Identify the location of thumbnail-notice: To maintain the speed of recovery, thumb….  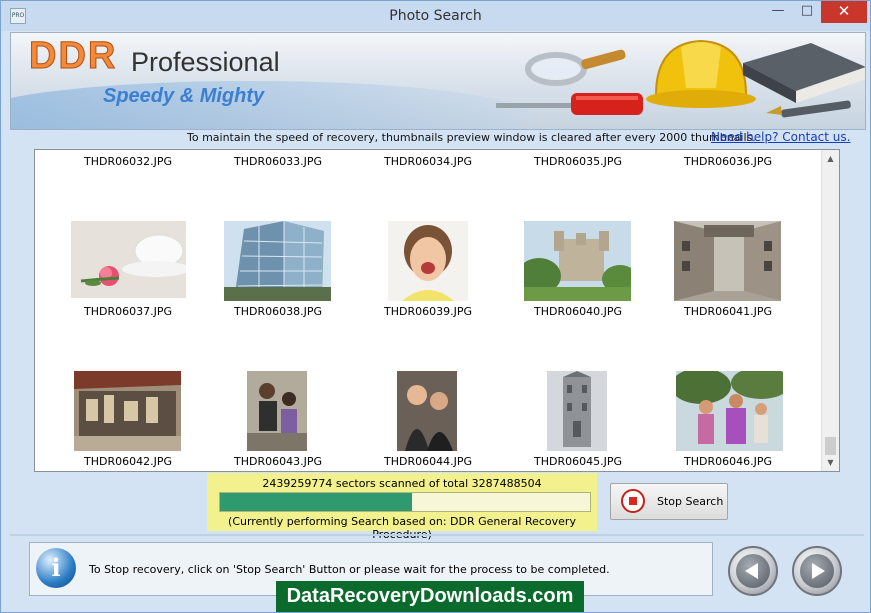
(471, 137).